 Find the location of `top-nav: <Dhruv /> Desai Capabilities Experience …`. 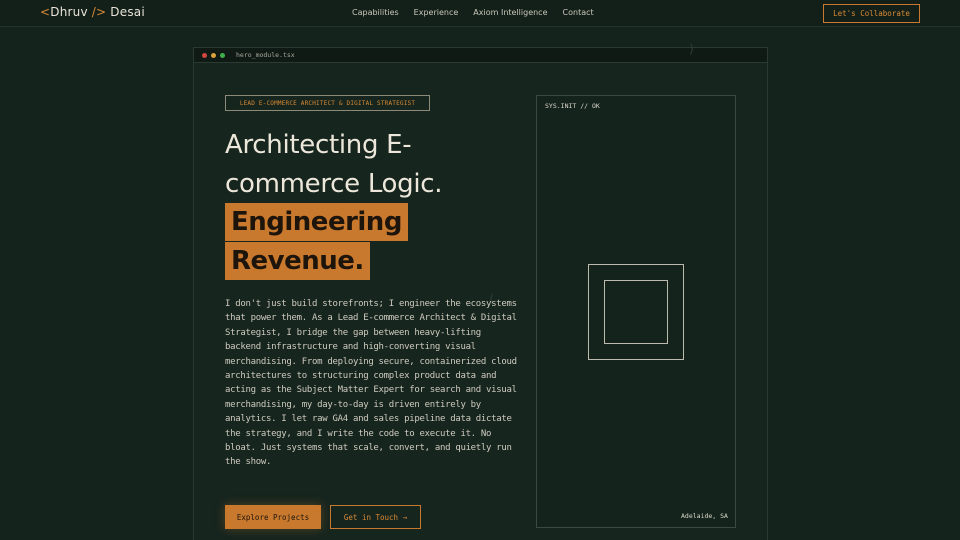

top-nav: <Dhruv /> Desai Capabilities Experience … is located at coordinates (480, 13).